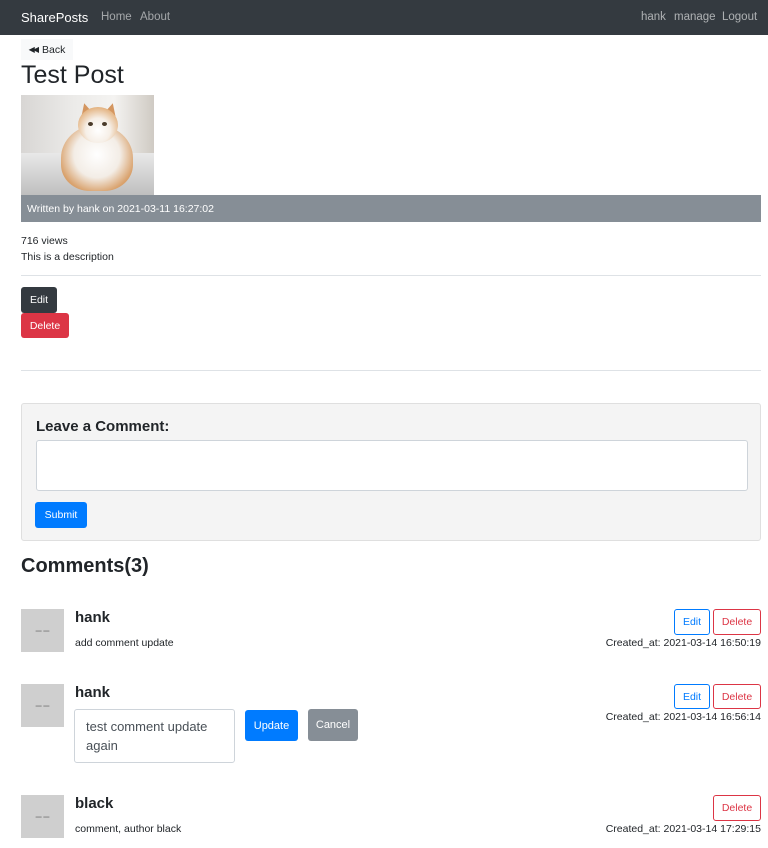 The image size is (768, 848). I want to click on post-description: This is a description, so click(67, 257).